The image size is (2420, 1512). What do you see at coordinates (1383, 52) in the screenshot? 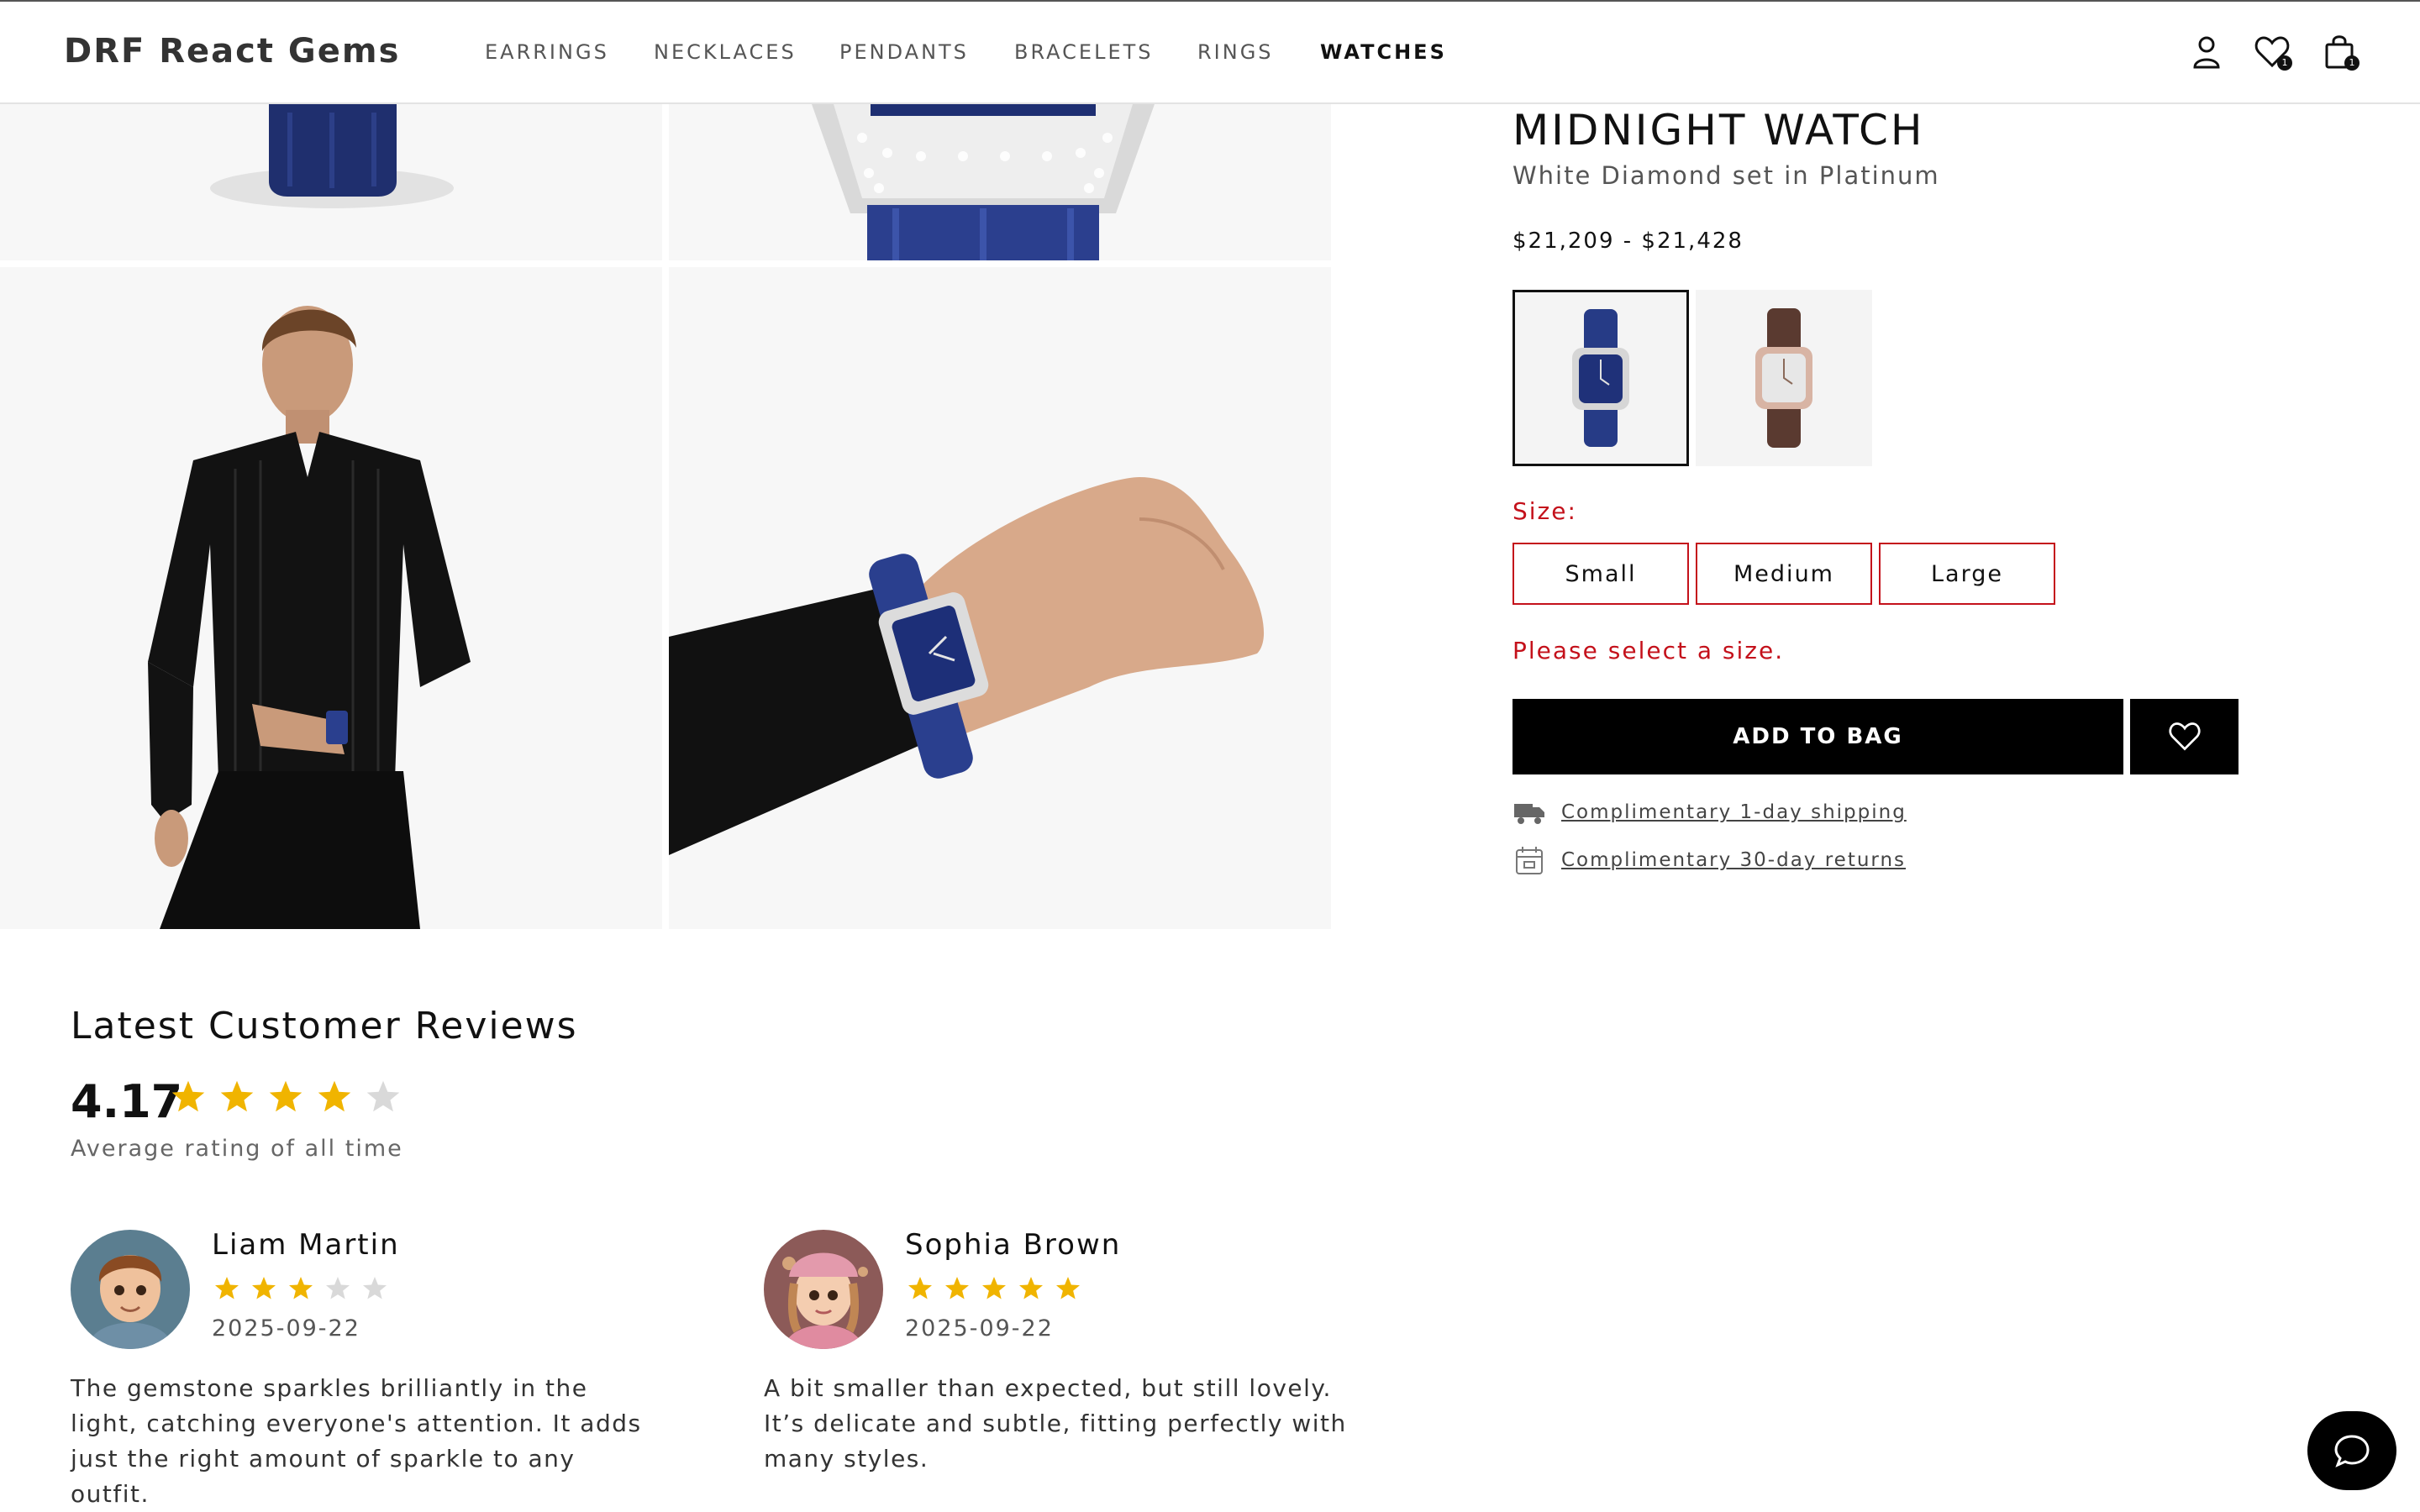
I see `nav-watches: WATCHES` at bounding box center [1383, 52].